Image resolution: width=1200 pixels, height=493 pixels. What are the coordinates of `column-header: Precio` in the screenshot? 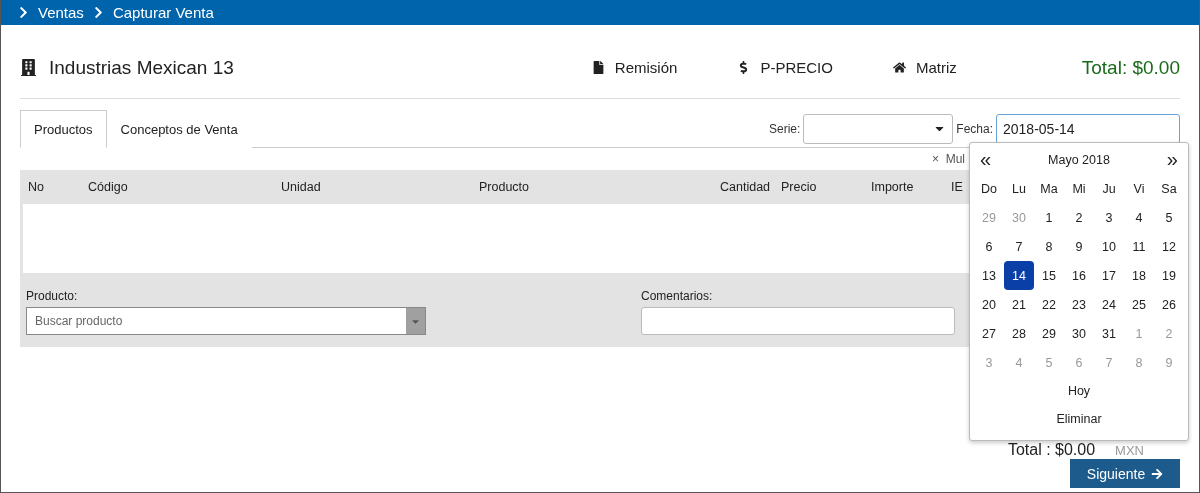 It's located at (799, 187).